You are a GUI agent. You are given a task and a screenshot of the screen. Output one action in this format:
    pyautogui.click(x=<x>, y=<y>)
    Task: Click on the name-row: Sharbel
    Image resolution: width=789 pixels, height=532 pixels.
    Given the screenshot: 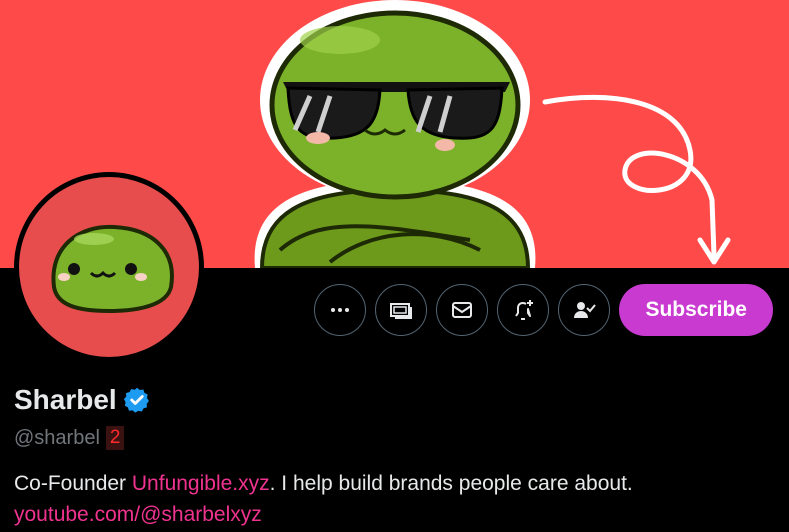 What is the action you would take?
    pyautogui.click(x=82, y=400)
    